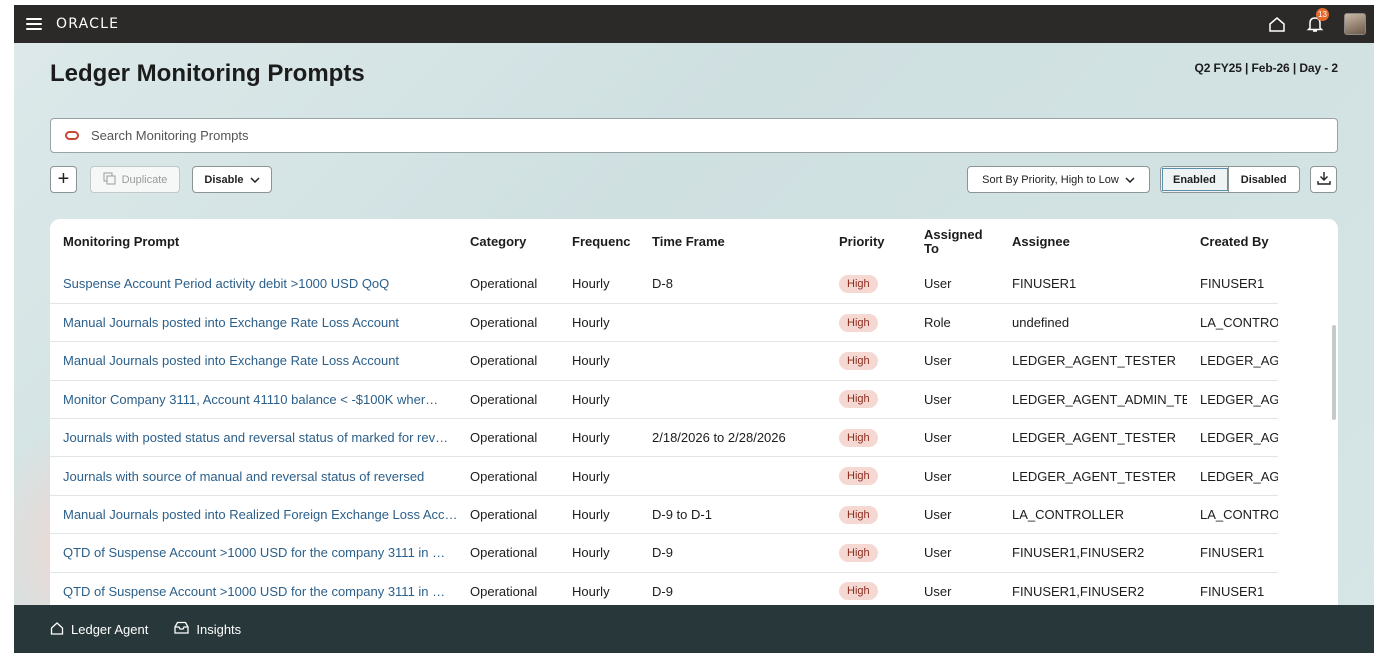  What do you see at coordinates (1266, 68) in the screenshot?
I see `fiscal-period: Q2 FY25 | Feb-26 | Day - 2` at bounding box center [1266, 68].